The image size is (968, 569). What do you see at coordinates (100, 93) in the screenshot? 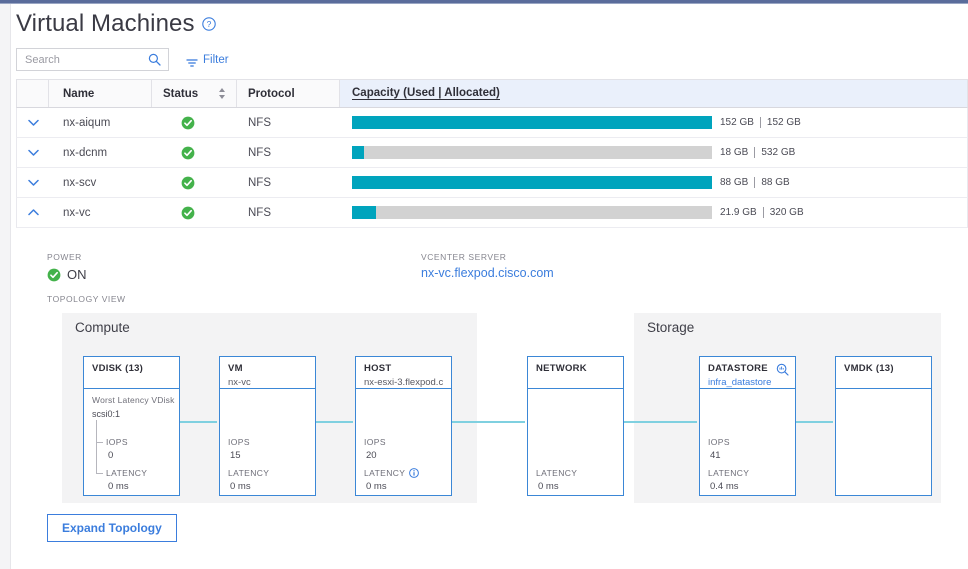
I see `column-header-name: Name` at bounding box center [100, 93].